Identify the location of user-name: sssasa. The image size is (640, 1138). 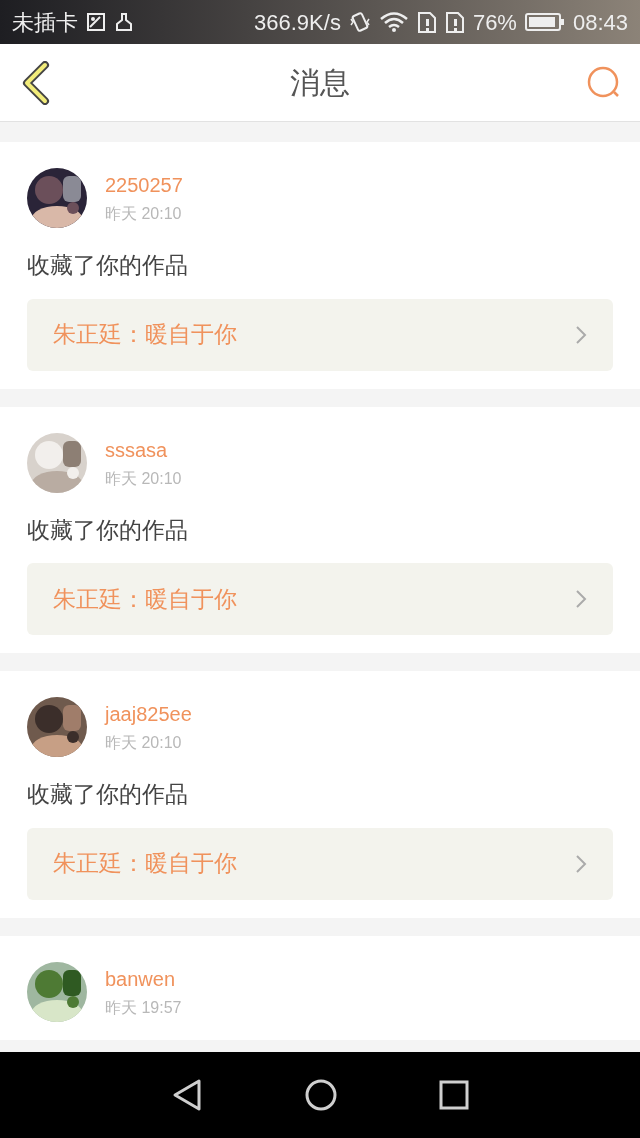
(143, 449).